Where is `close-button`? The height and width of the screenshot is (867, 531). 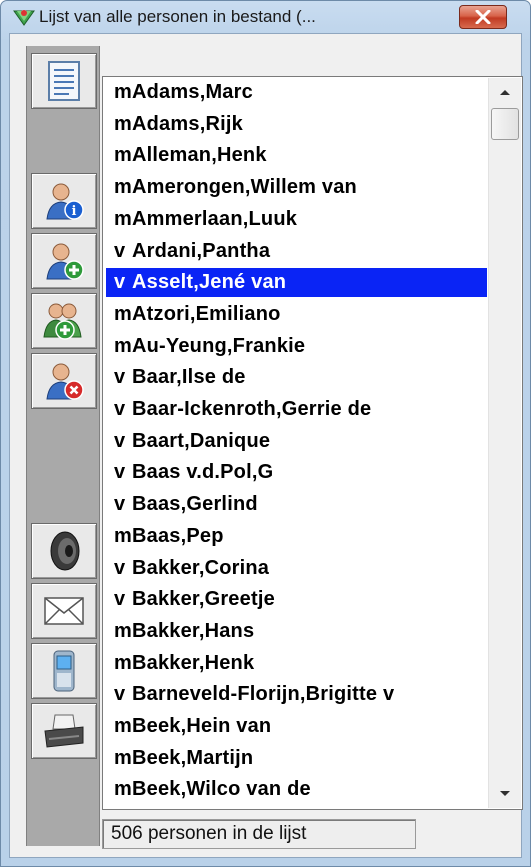 close-button is located at coordinates (483, 17).